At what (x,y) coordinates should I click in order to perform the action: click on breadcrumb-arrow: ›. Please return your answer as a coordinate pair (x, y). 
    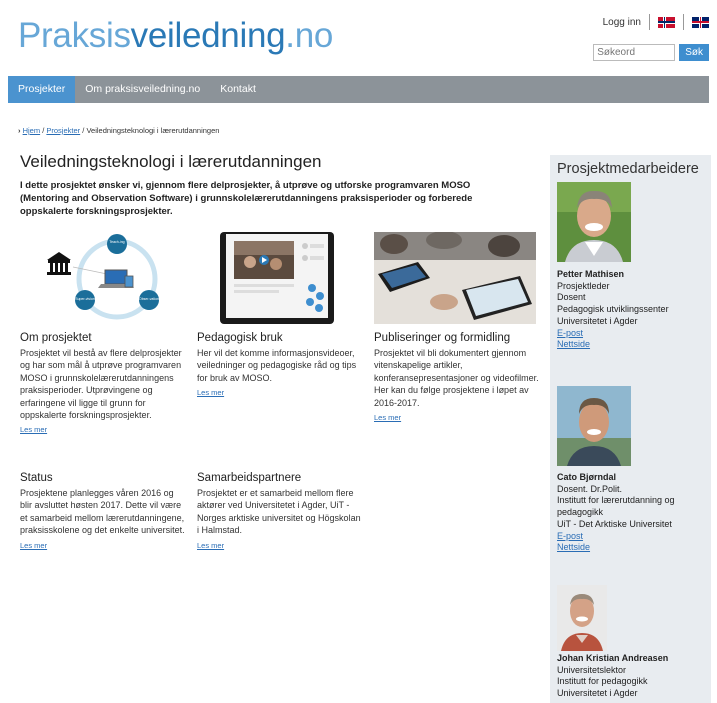
    Looking at the image, I should click on (19, 130).